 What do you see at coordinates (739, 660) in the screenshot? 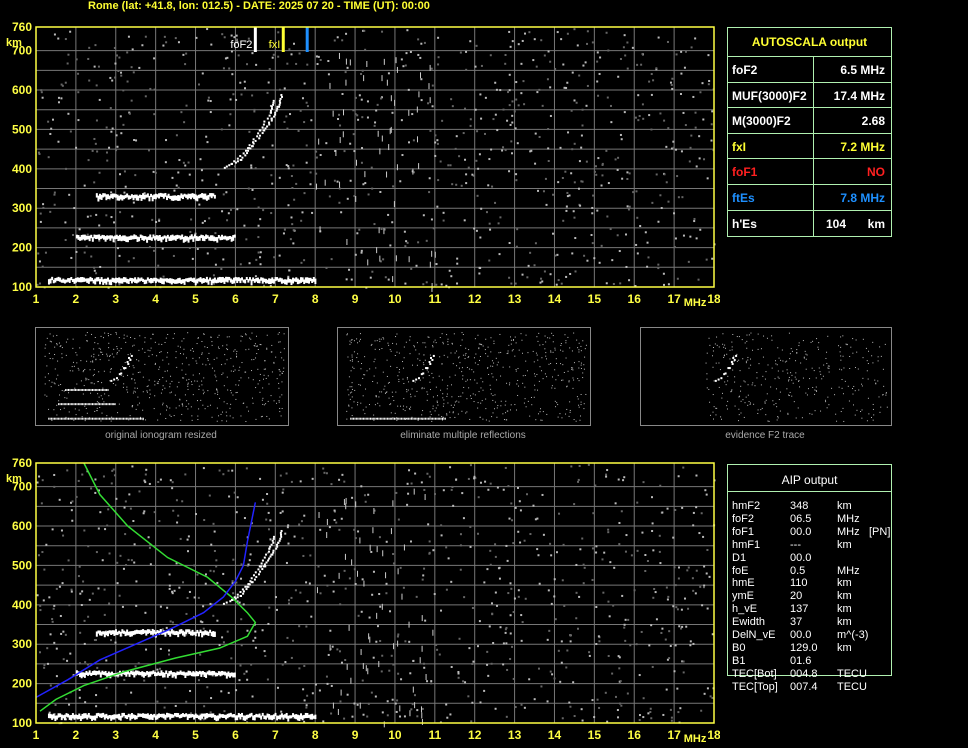
I see `aip-name: B1` at bounding box center [739, 660].